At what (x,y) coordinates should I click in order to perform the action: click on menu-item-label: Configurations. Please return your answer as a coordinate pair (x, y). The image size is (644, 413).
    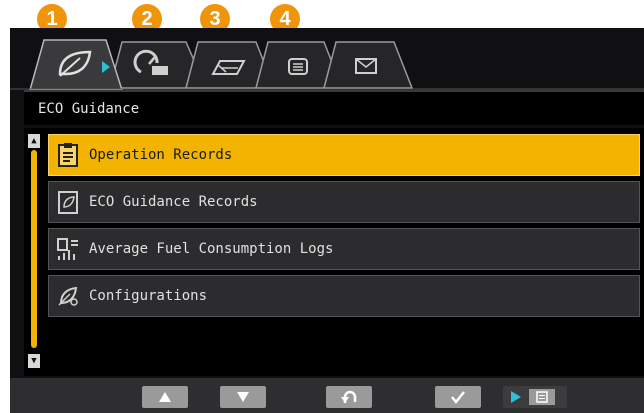
    Looking at the image, I should click on (148, 296).